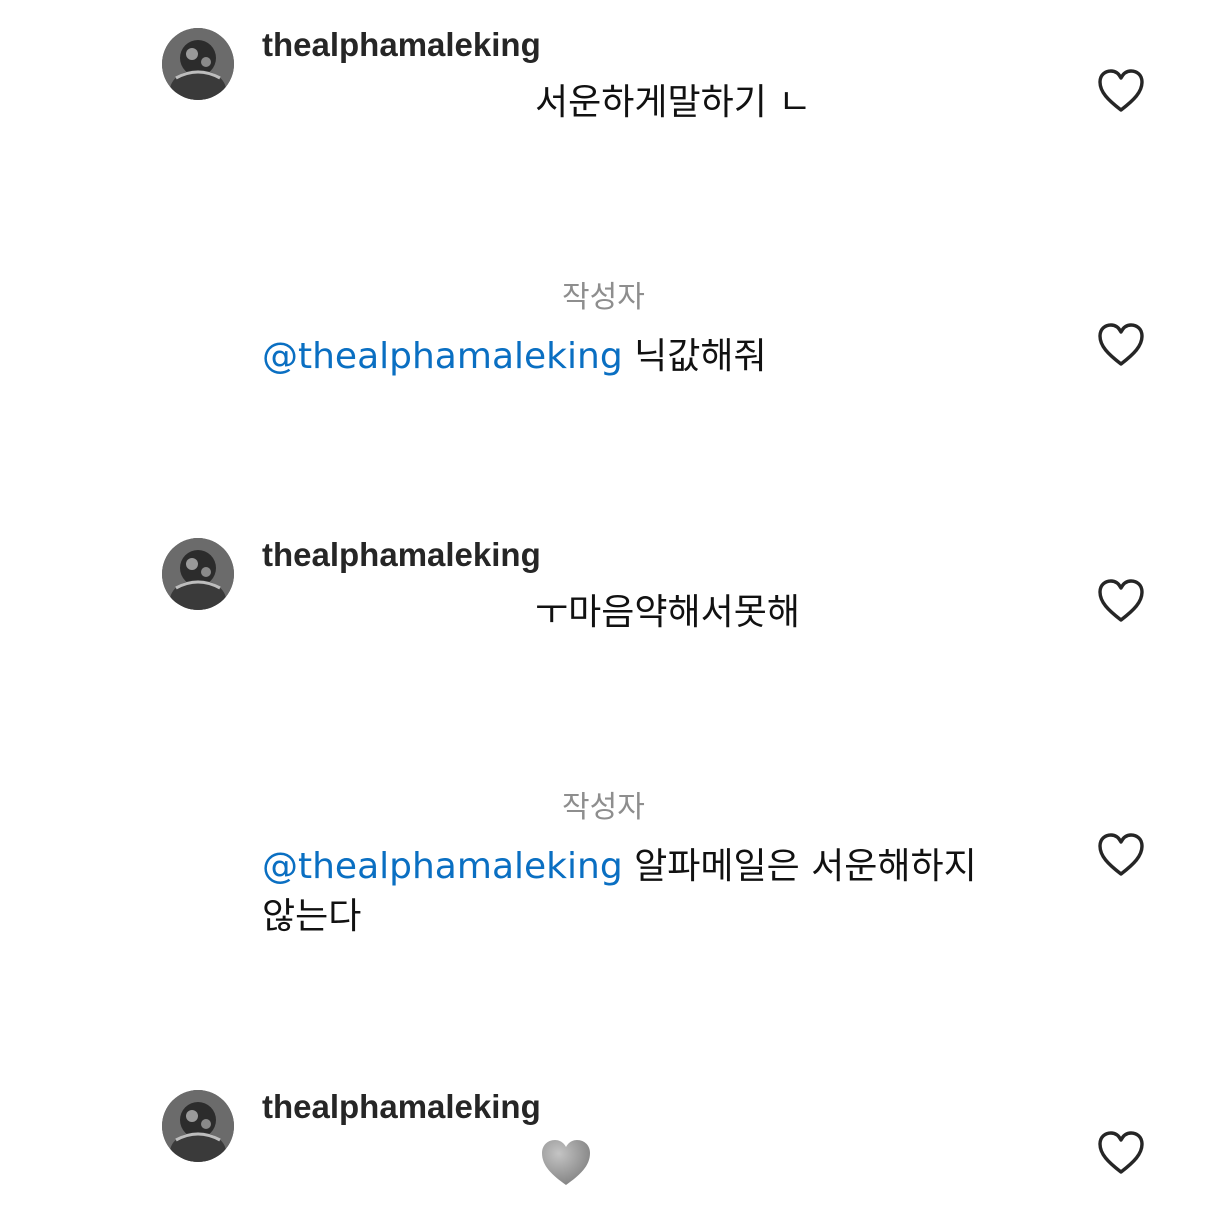 This screenshot has height=1206, width=1206. I want to click on comment-text: @thealphamaleking 알파메일은 서운해하지, so click(619, 867).